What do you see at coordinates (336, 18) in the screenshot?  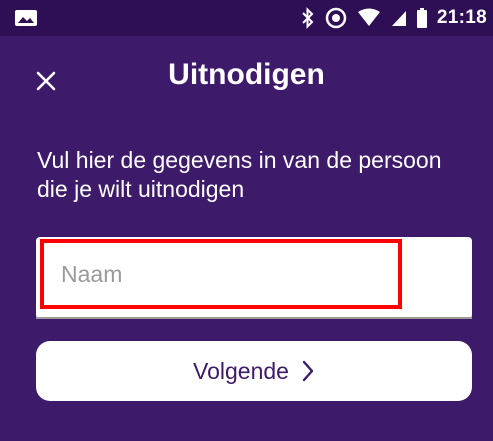 I see `do-not-disturb-icon` at bounding box center [336, 18].